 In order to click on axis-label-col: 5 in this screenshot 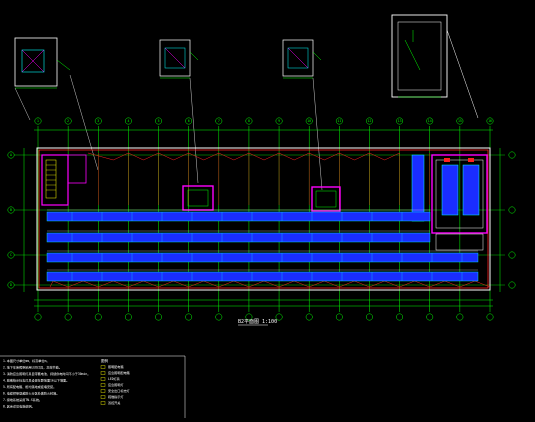, I will do `click(159, 121)`.